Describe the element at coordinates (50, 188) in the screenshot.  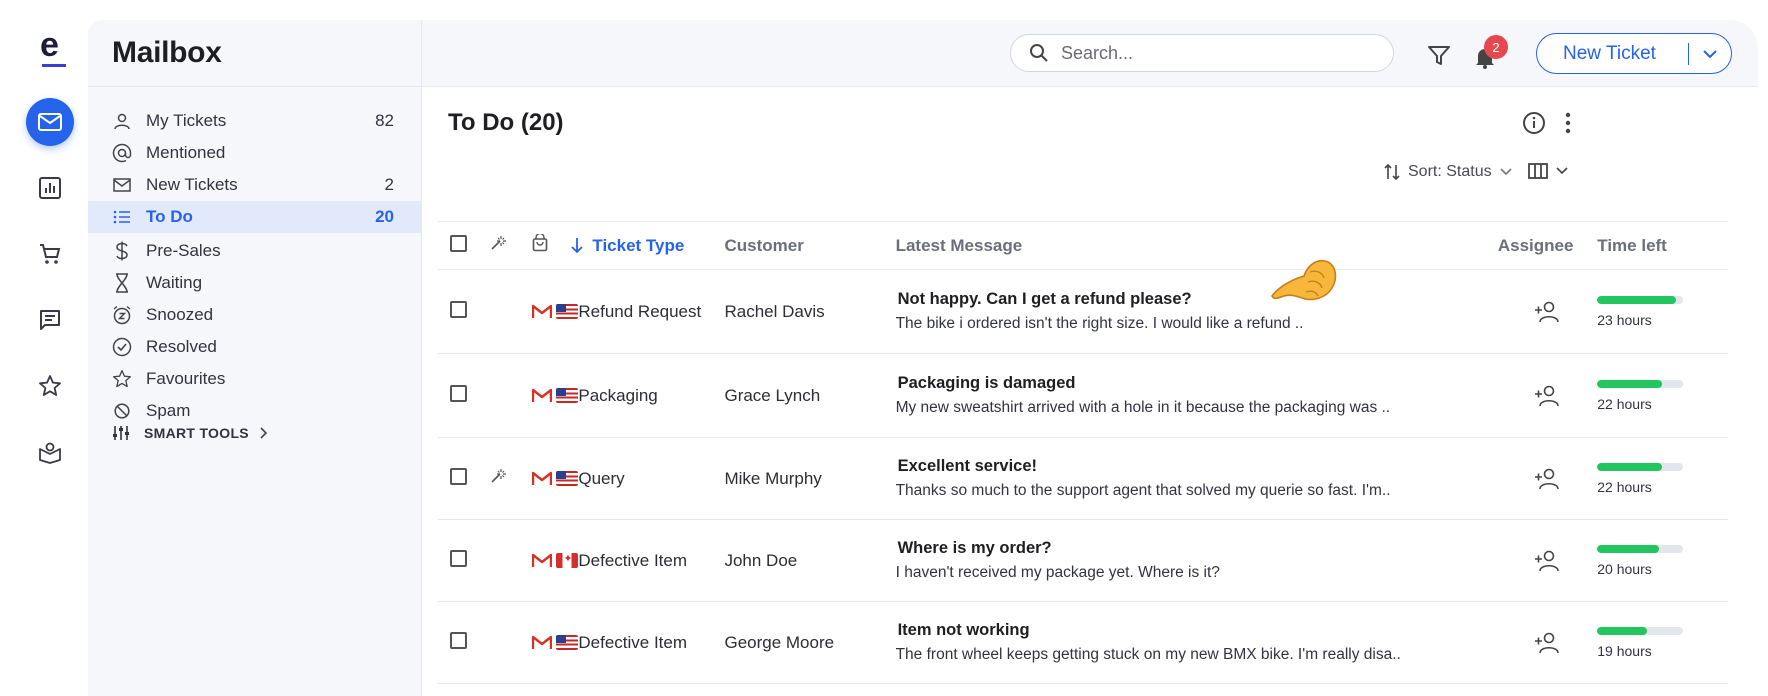
I see `analytics-icon` at that location.